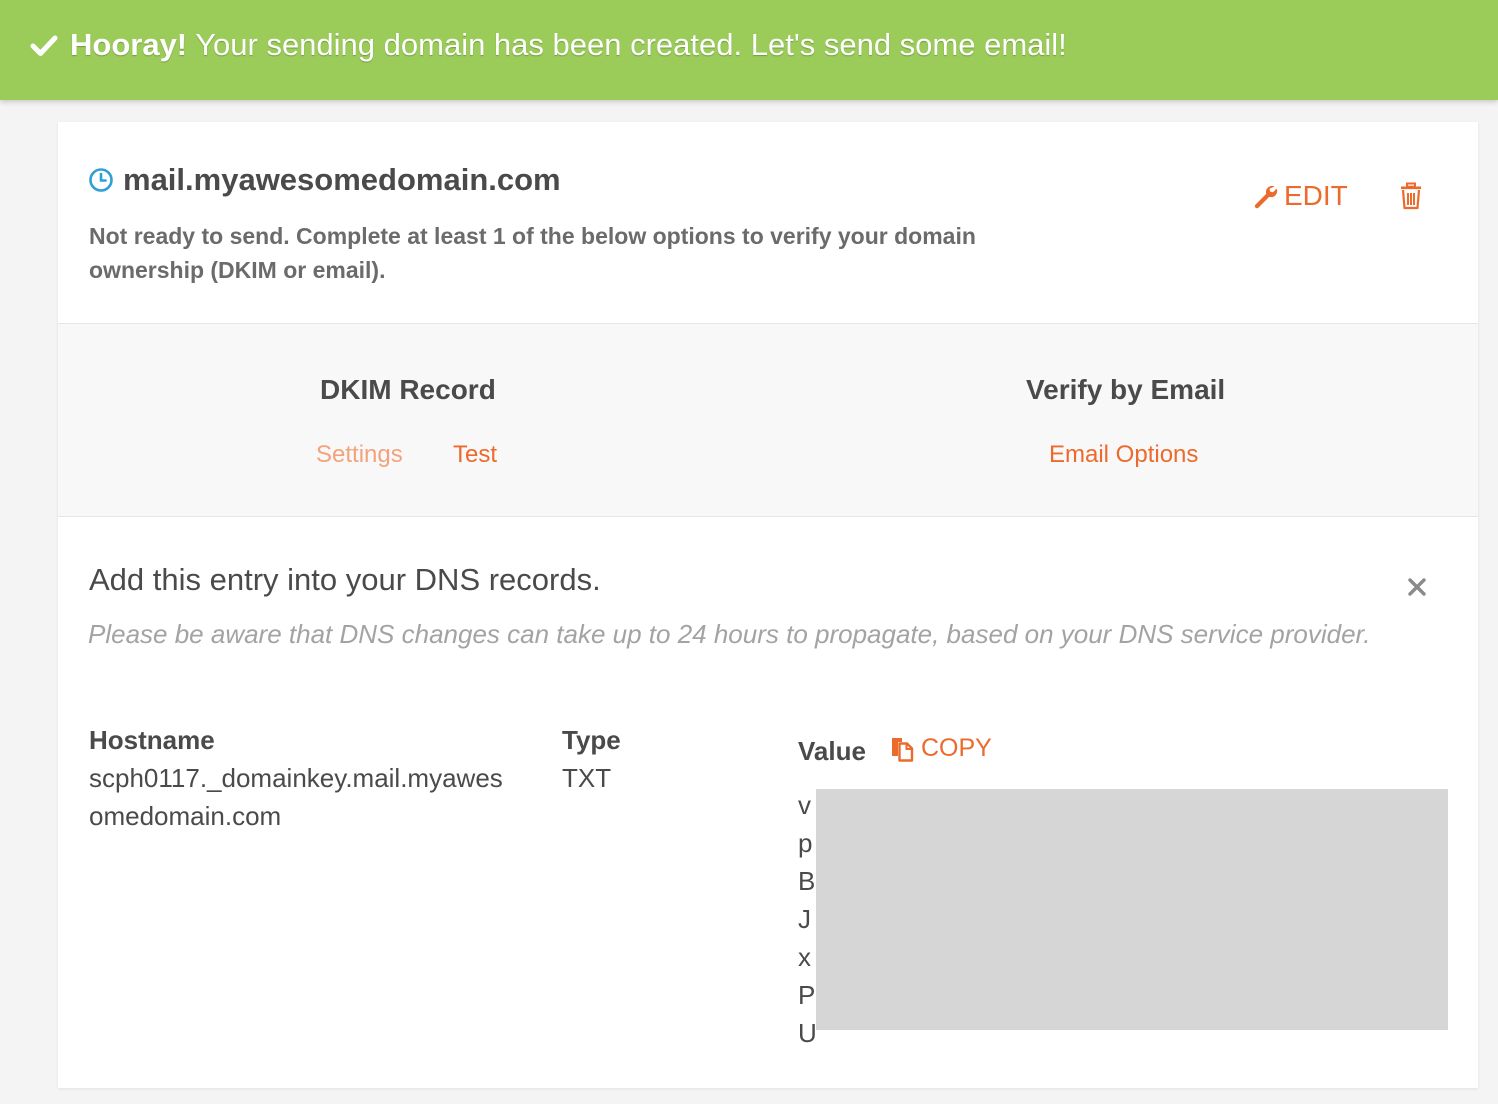 The image size is (1498, 1104). What do you see at coordinates (1132, 909) in the screenshot?
I see `redacted-value-overlay` at bounding box center [1132, 909].